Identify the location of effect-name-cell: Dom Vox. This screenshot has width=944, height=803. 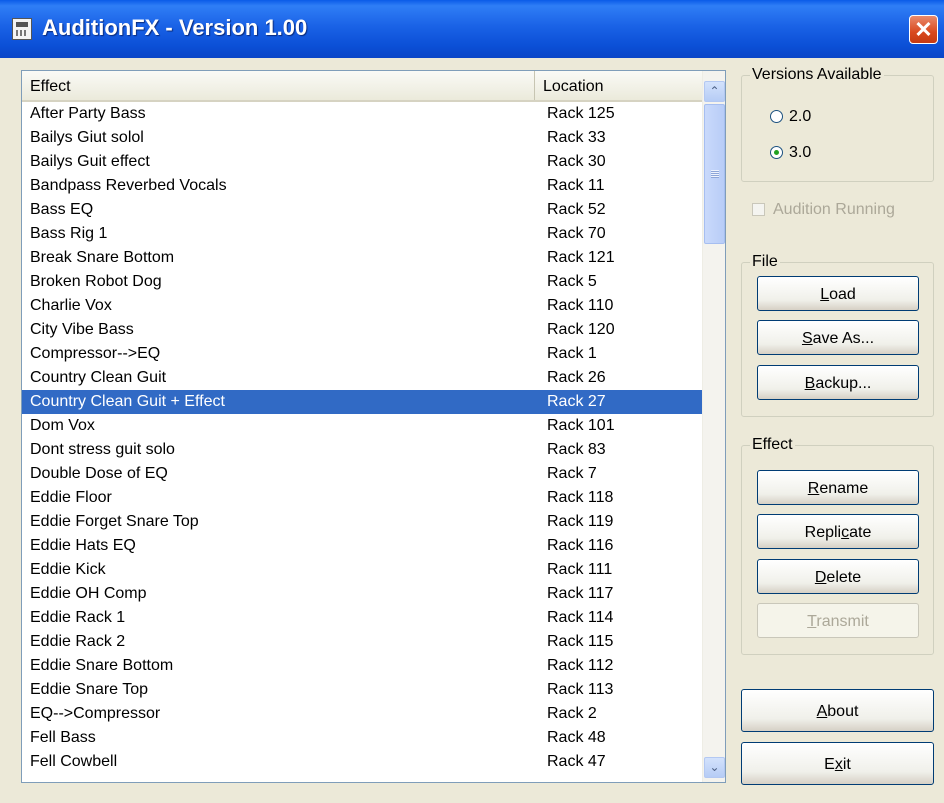
(62, 425).